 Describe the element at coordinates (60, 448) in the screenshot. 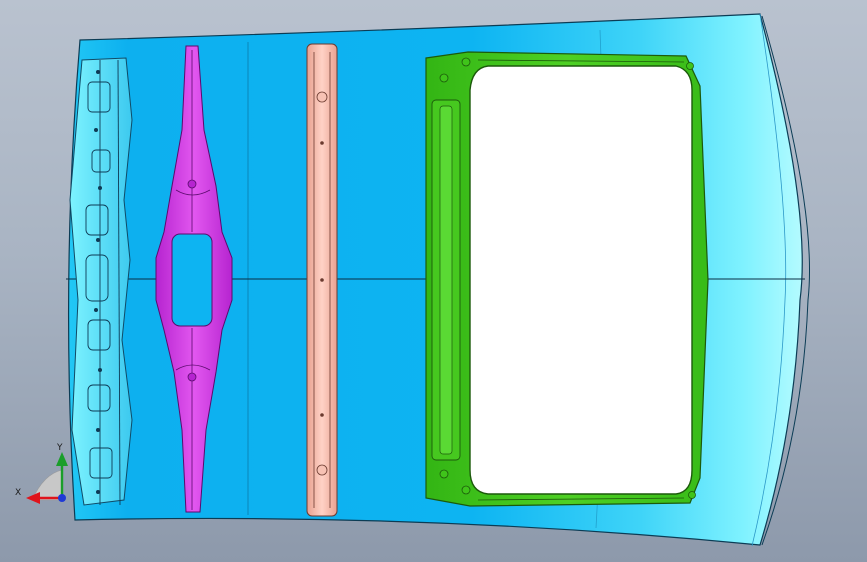

I see `triad-y-label: Y` at that location.